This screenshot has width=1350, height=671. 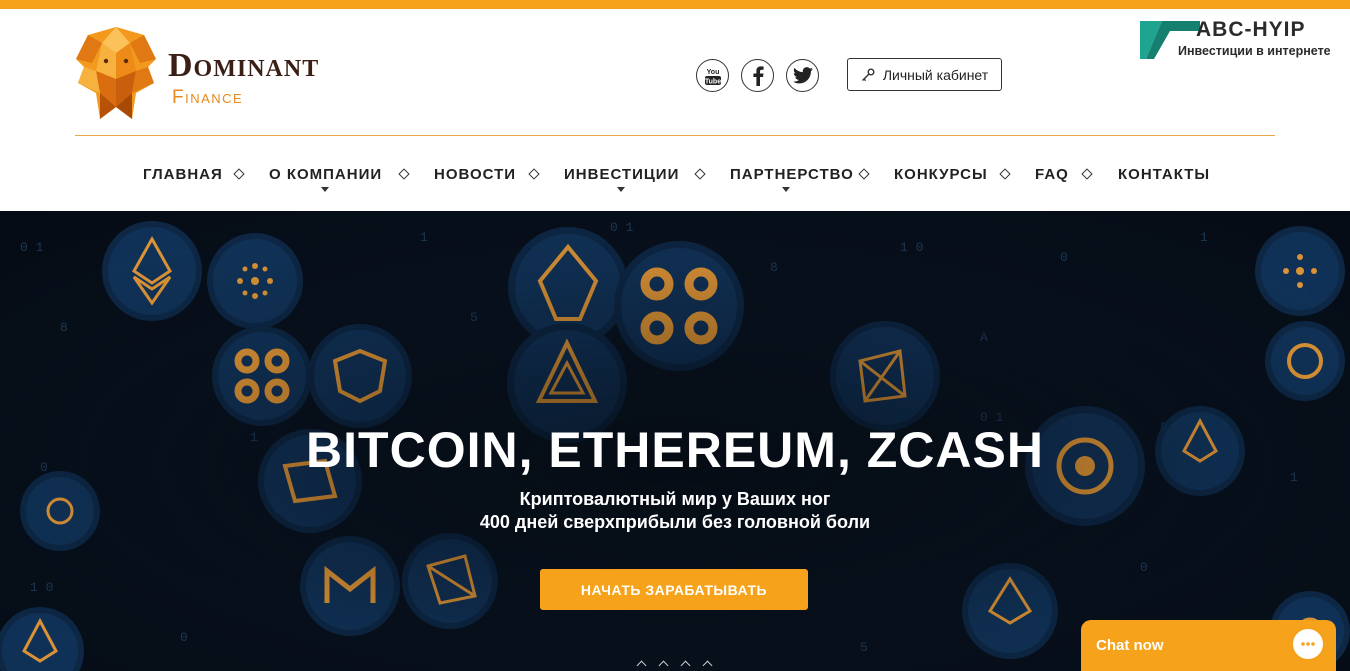 I want to click on nav-item-label: ИНВЕСТИЦИИ, so click(x=622, y=174).